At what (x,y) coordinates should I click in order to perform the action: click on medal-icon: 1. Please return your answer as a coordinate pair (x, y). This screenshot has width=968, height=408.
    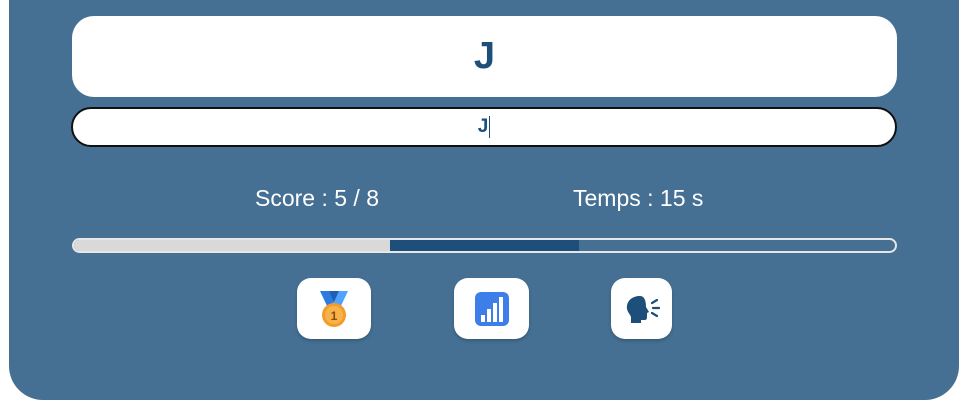
    Looking at the image, I should click on (334, 308).